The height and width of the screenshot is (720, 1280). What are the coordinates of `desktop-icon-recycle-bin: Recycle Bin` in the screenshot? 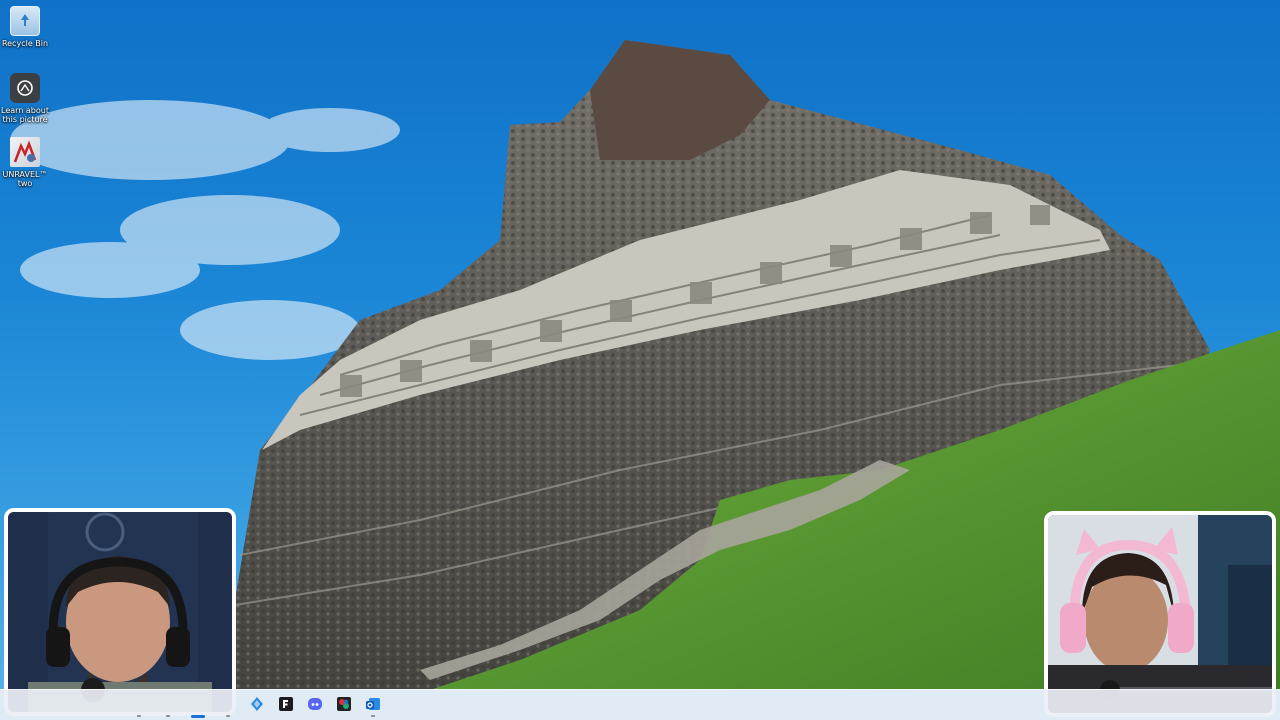 It's located at (25, 27).